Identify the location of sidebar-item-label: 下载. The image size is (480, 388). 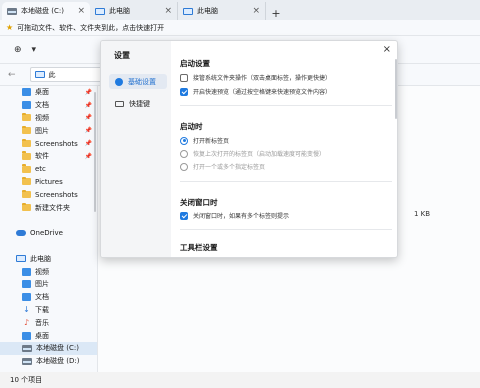
(42, 309).